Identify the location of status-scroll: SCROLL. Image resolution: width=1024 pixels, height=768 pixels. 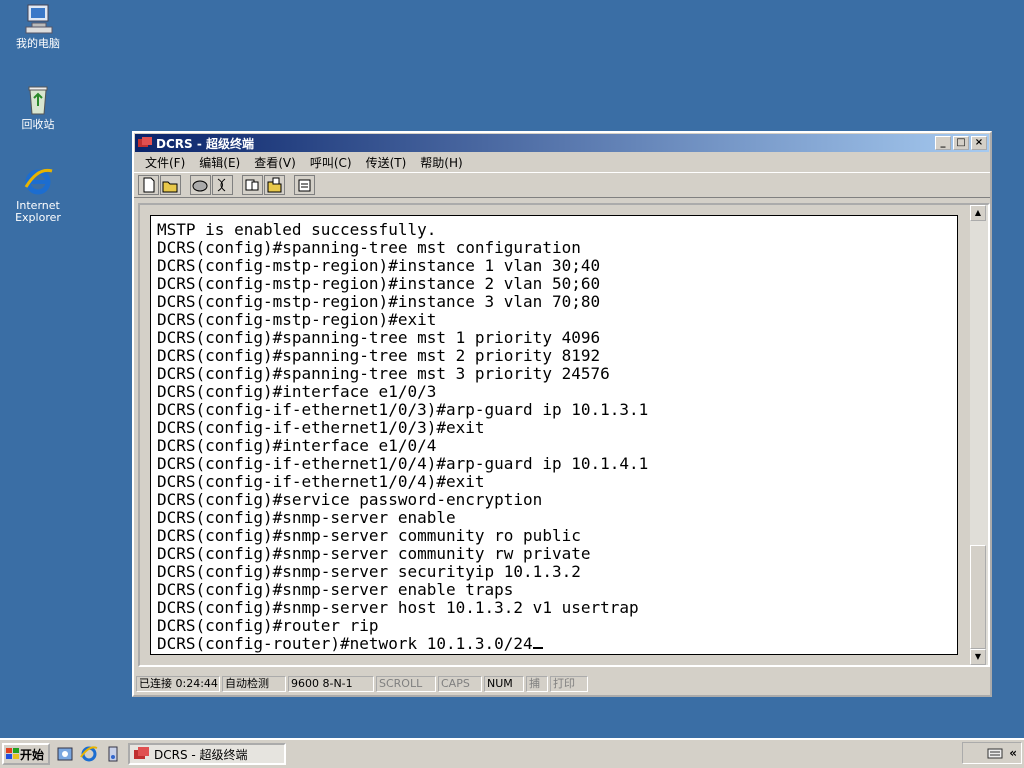
(406, 684).